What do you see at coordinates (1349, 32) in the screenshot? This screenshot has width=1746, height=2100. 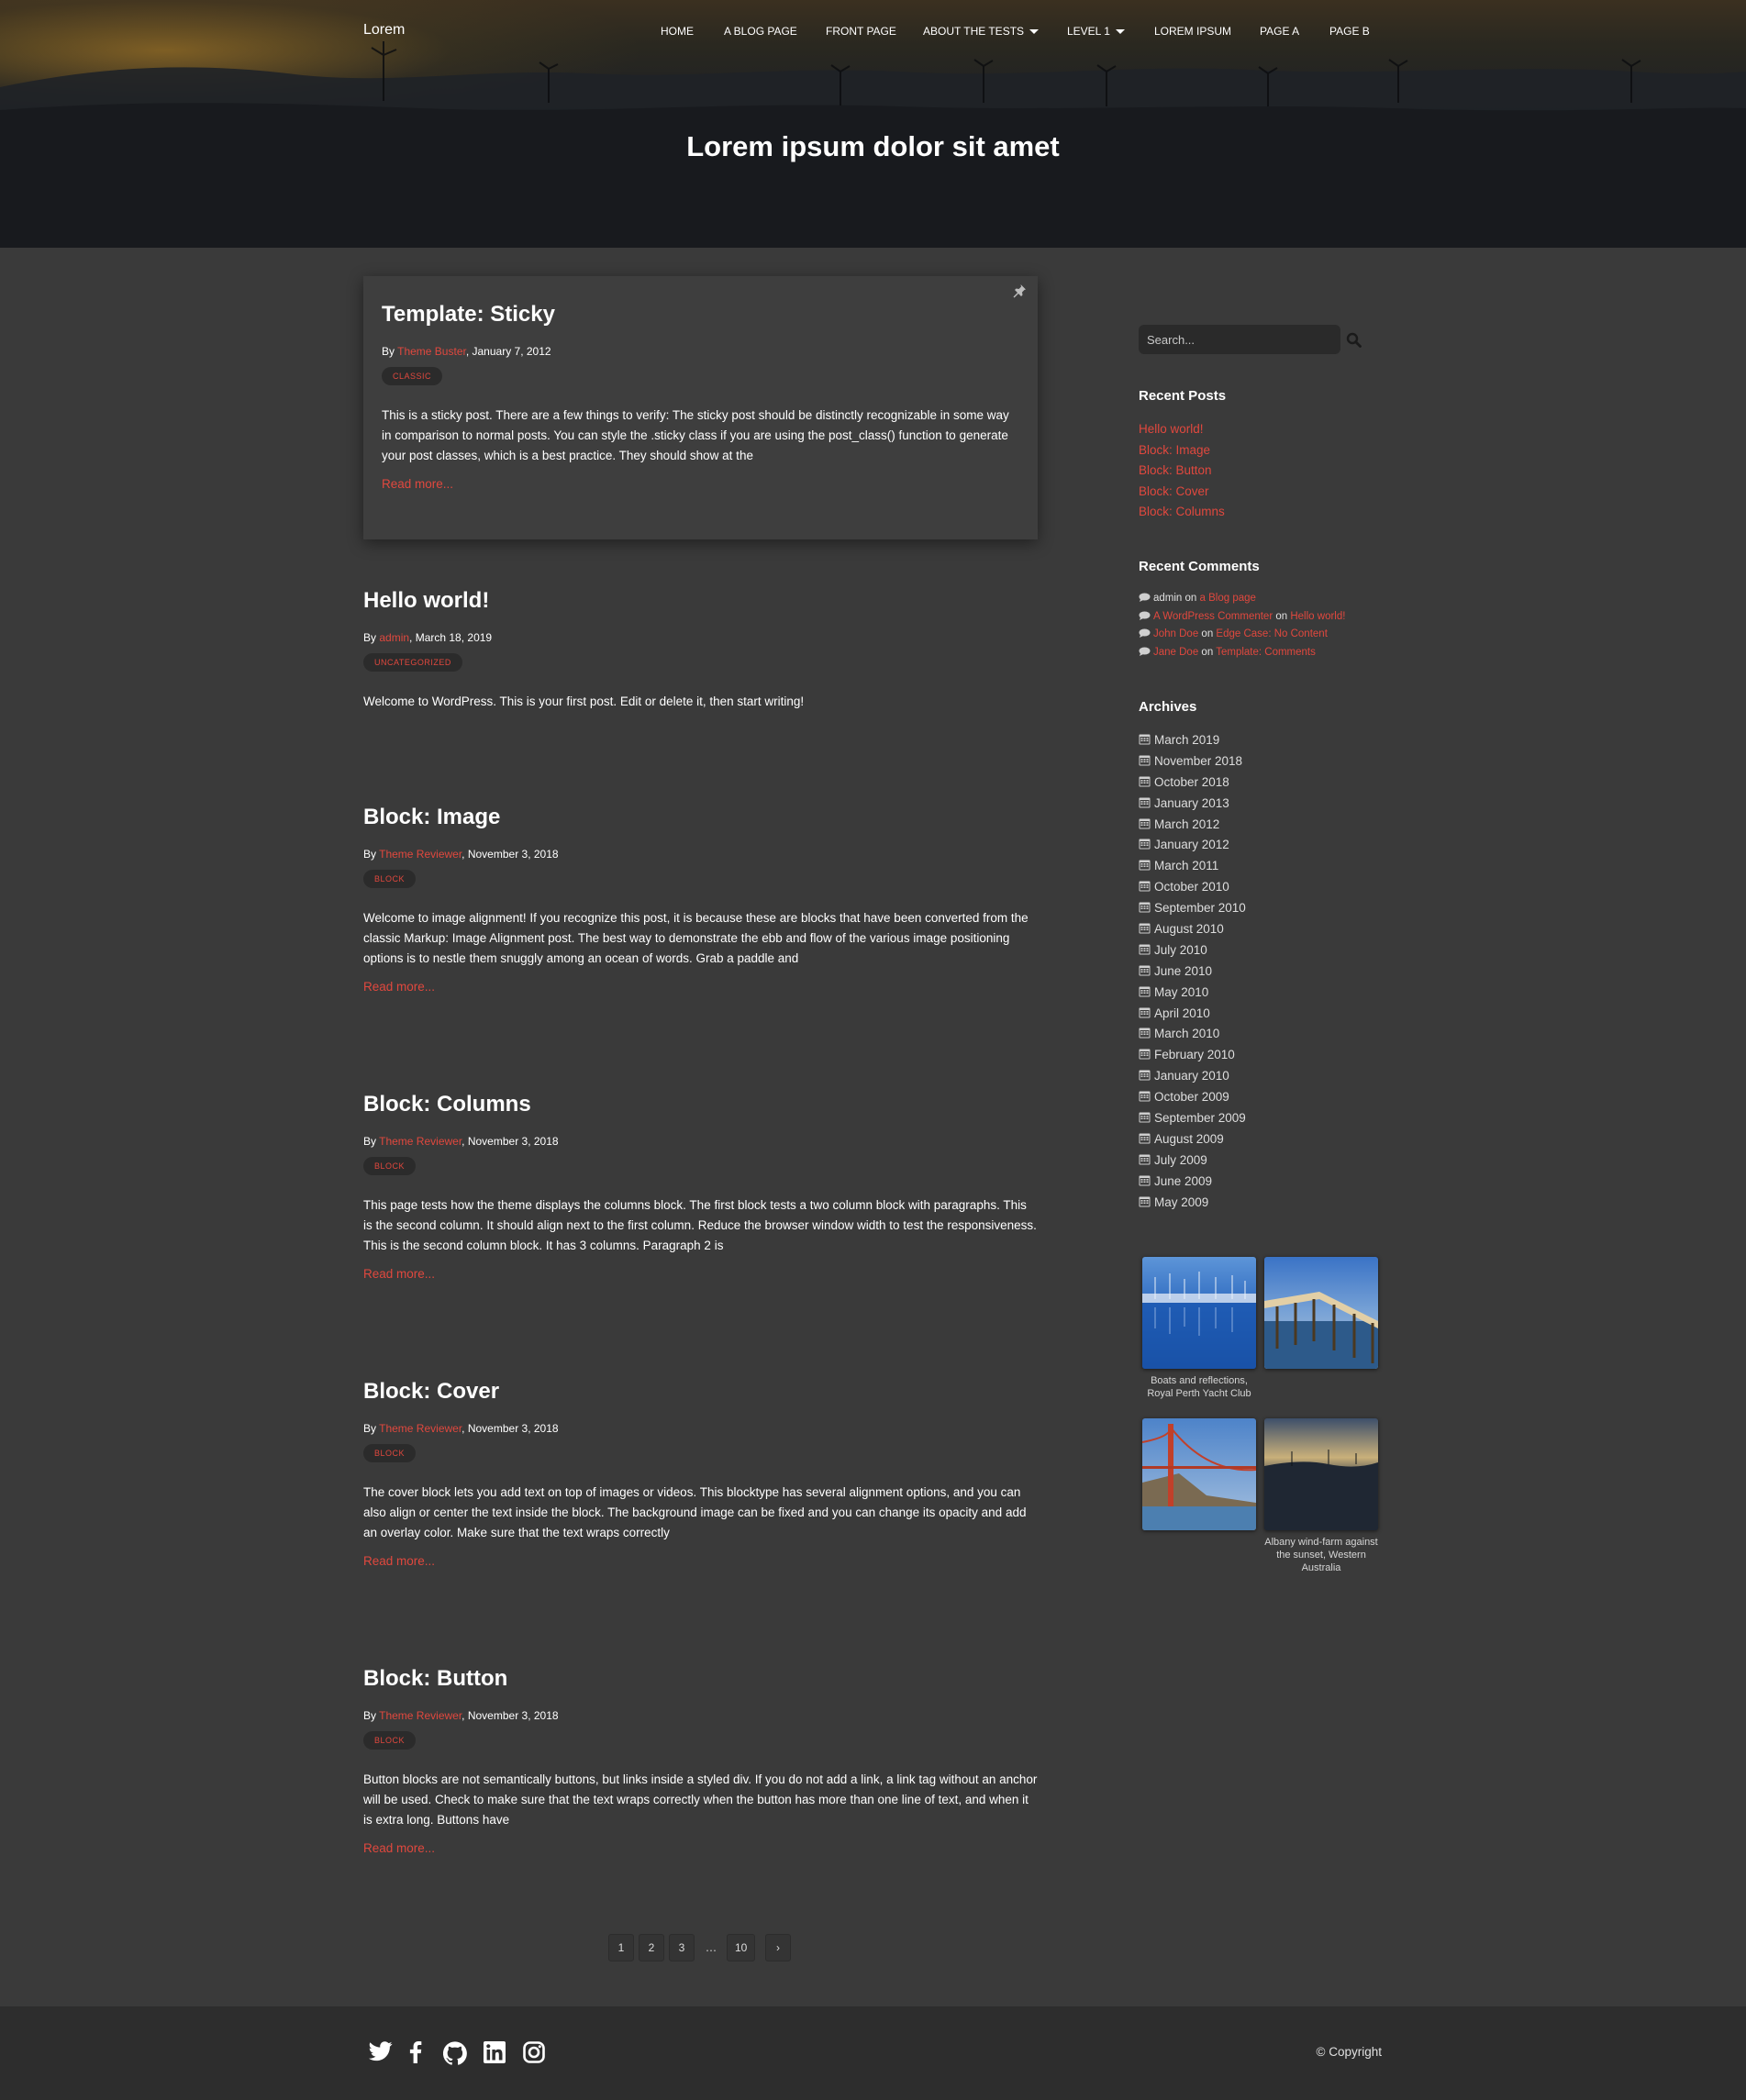 I see `nav-item-page-b: PAGE B` at bounding box center [1349, 32].